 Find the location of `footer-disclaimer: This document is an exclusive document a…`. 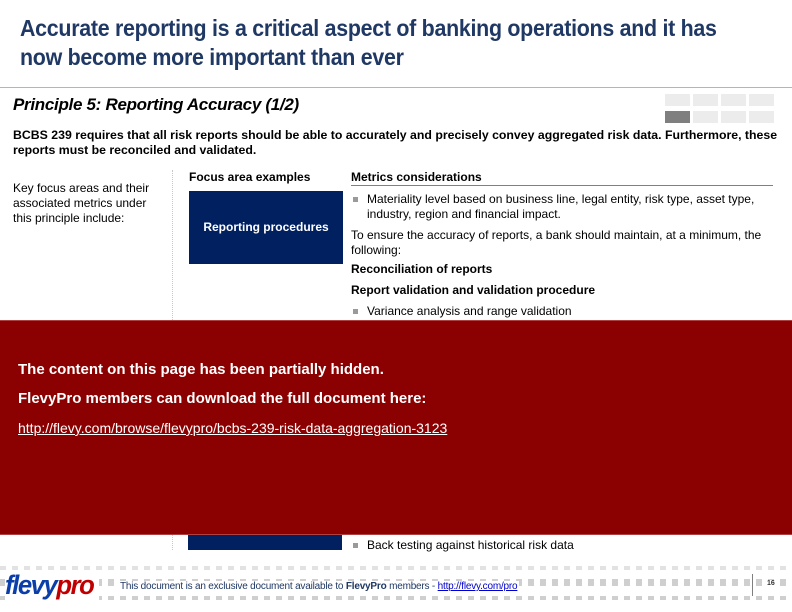

footer-disclaimer: This document is an exclusive document a… is located at coordinates (319, 586).